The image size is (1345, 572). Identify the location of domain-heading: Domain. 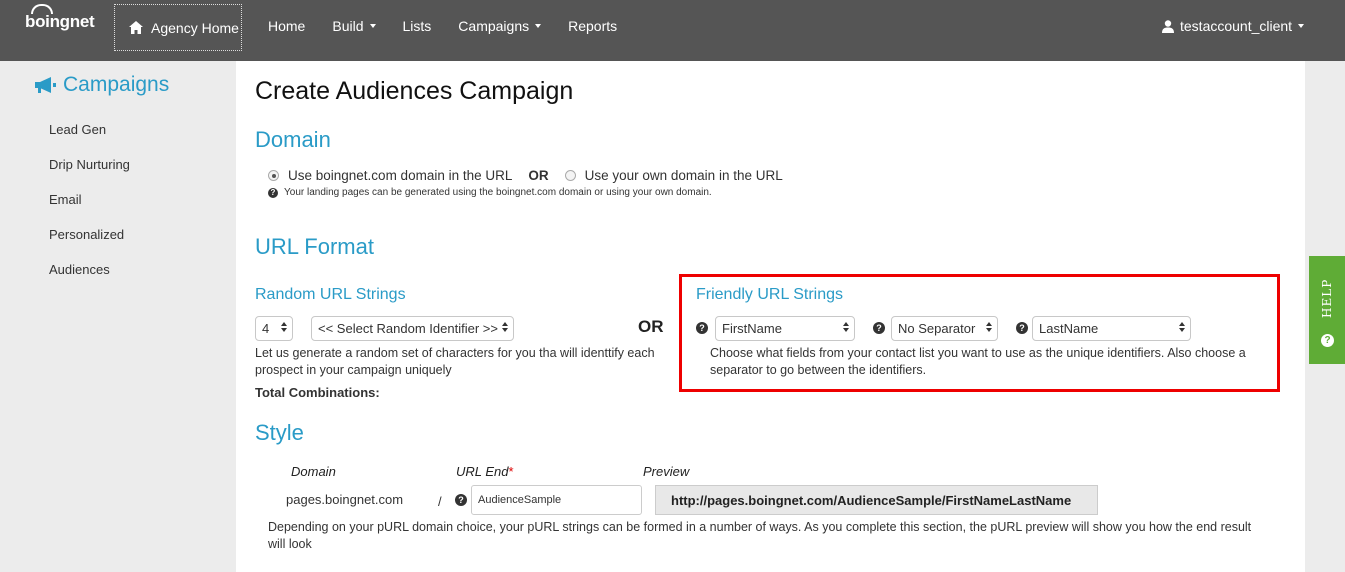
(293, 139).